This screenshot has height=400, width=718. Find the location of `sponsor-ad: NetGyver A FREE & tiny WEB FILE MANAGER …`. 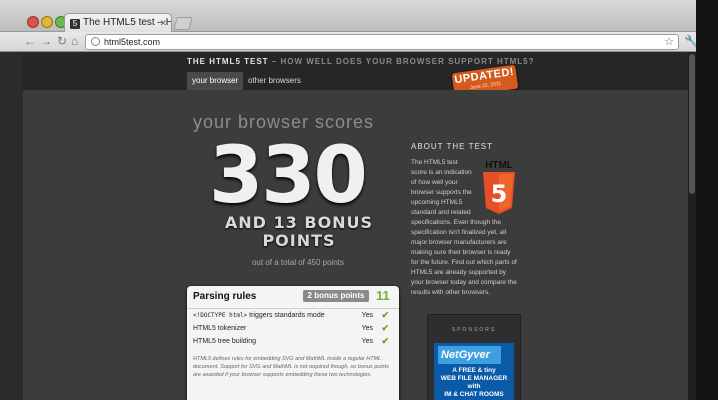

sponsor-ad: NetGyver A FREE & tiny WEB FILE MANAGER … is located at coordinates (474, 371).